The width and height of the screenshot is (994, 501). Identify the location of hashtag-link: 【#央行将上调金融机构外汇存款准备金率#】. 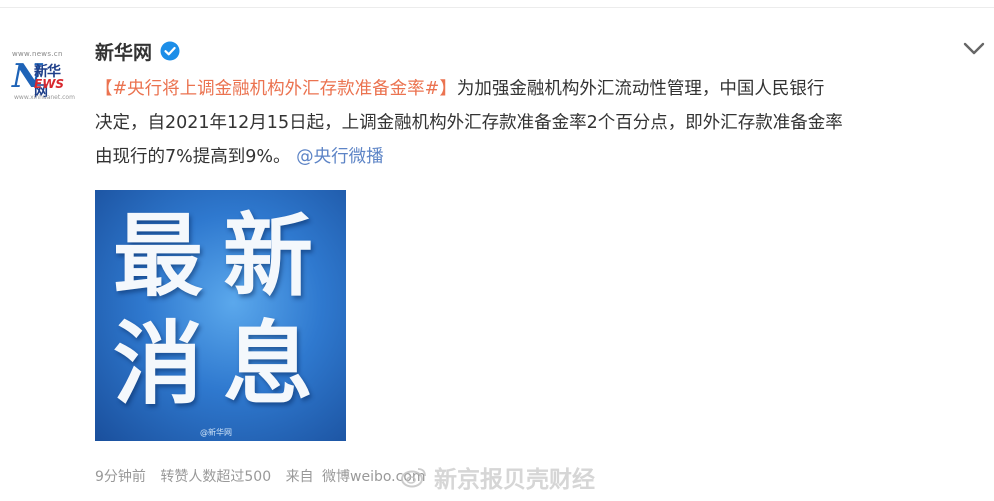
(276, 89).